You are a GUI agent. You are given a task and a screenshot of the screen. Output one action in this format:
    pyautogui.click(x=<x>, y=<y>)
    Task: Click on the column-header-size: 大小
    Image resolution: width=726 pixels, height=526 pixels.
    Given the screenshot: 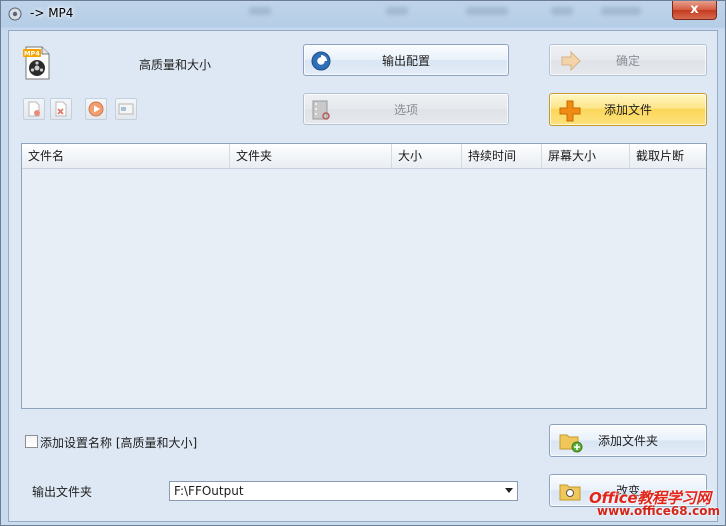 What is the action you would take?
    pyautogui.click(x=427, y=156)
    